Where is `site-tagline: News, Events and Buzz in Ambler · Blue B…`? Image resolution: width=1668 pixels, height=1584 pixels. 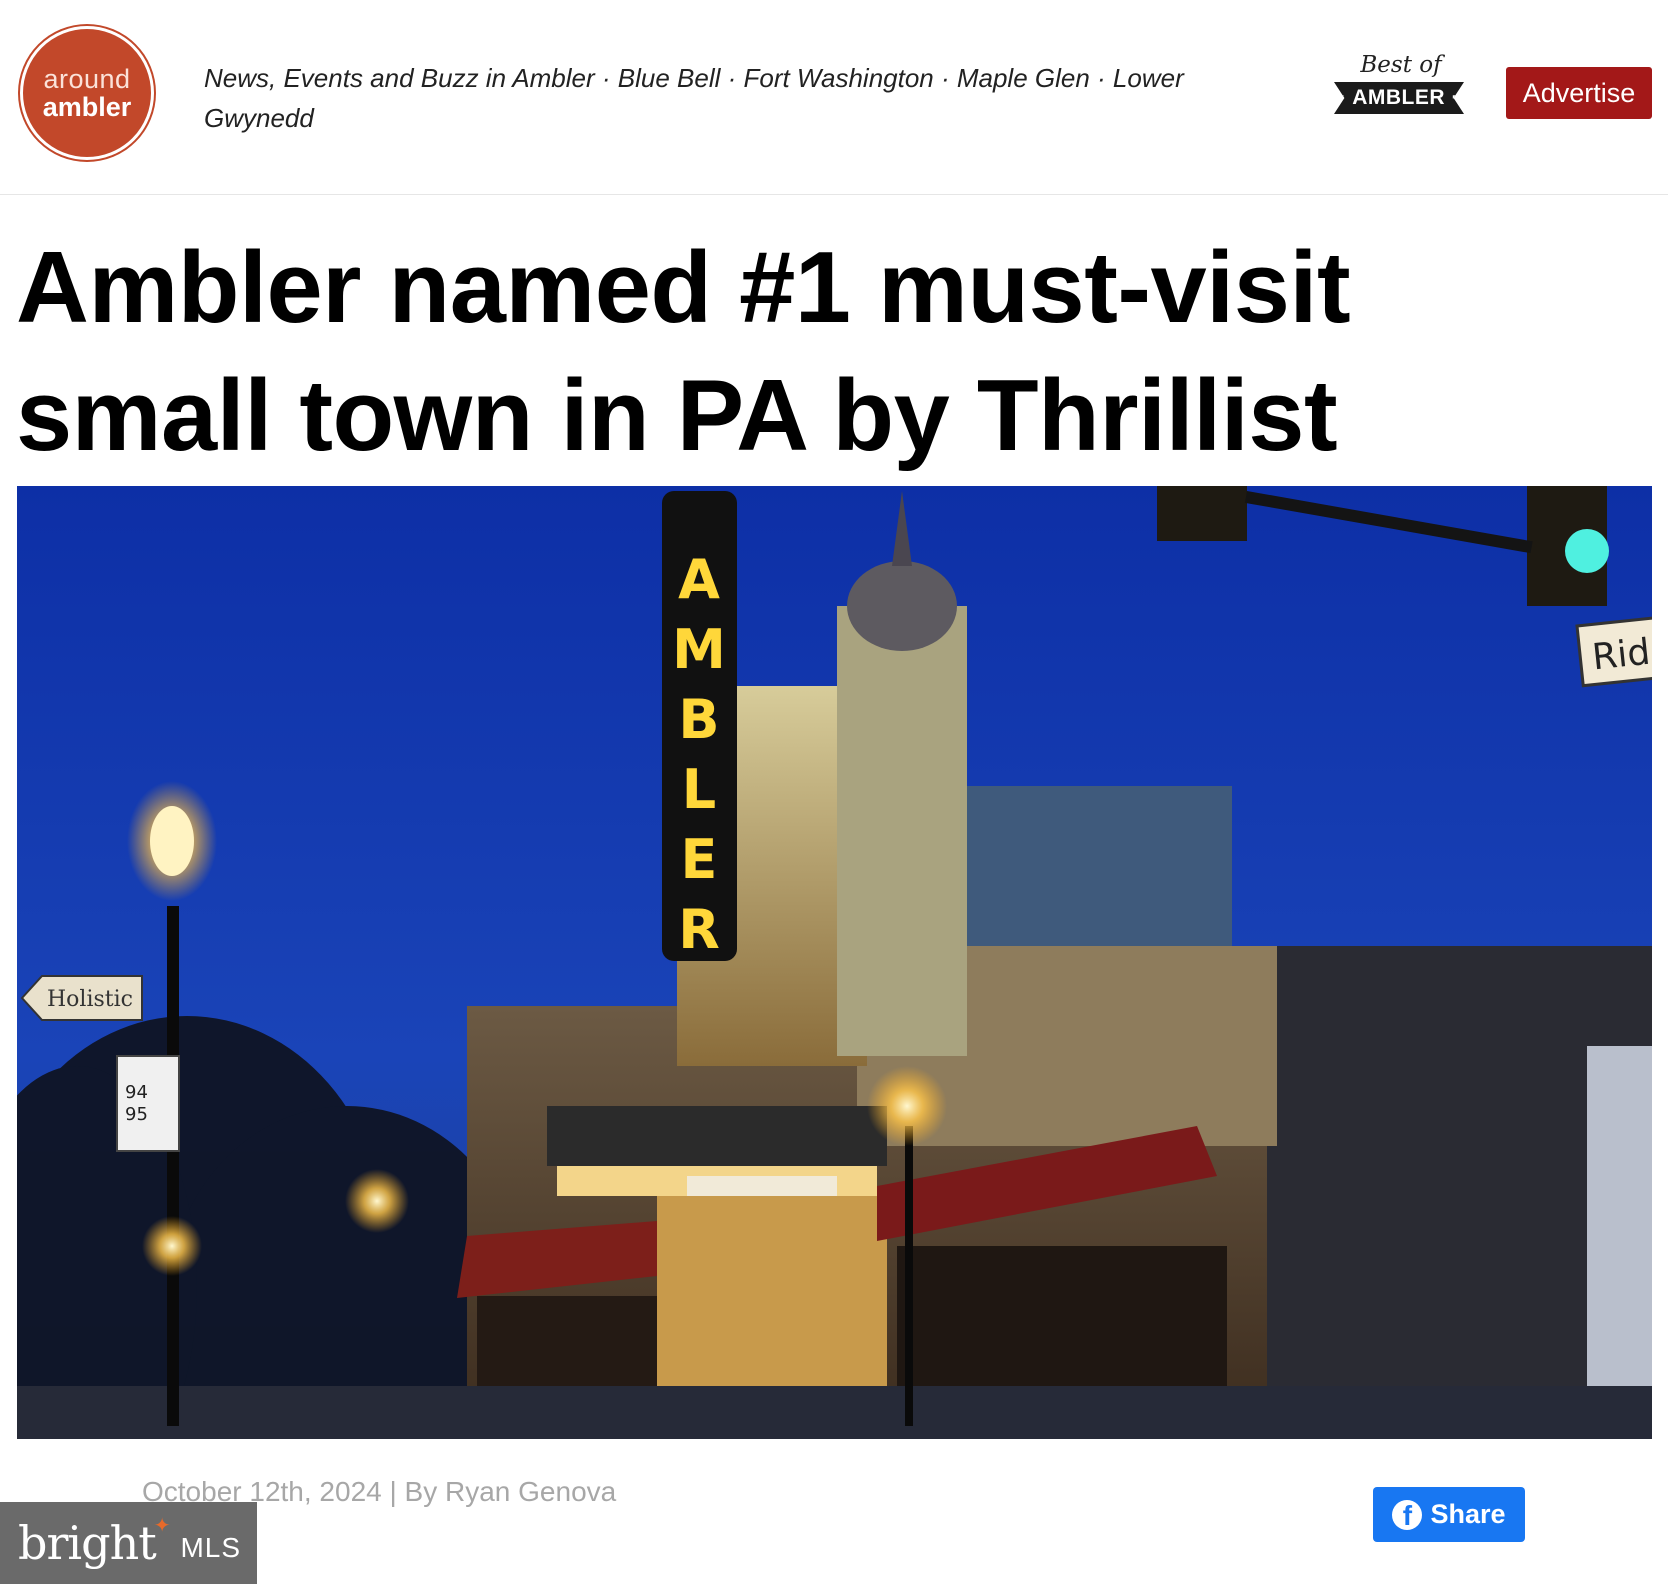 site-tagline: News, Events and Buzz in Ambler · Blue B… is located at coordinates (694, 98).